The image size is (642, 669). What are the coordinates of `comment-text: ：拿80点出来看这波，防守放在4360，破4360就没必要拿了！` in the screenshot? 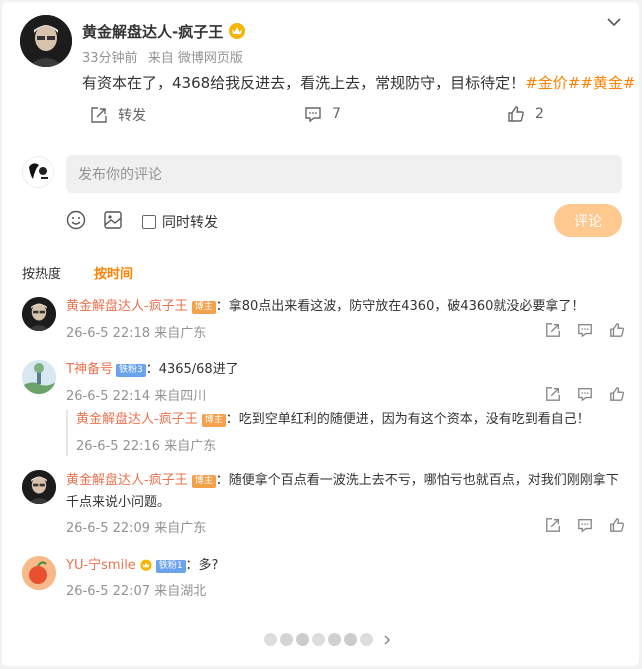 It's located at (400, 306).